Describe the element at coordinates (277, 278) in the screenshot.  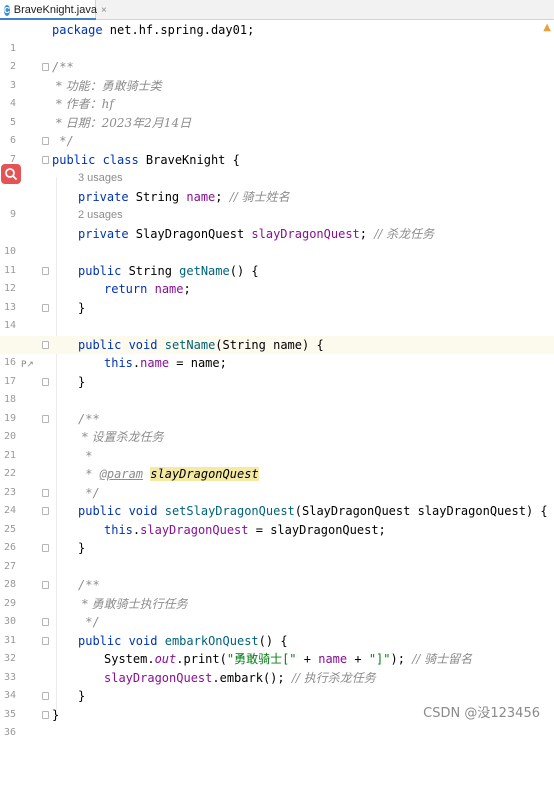
I see `code-line-12: 12 public String getName() {` at that location.